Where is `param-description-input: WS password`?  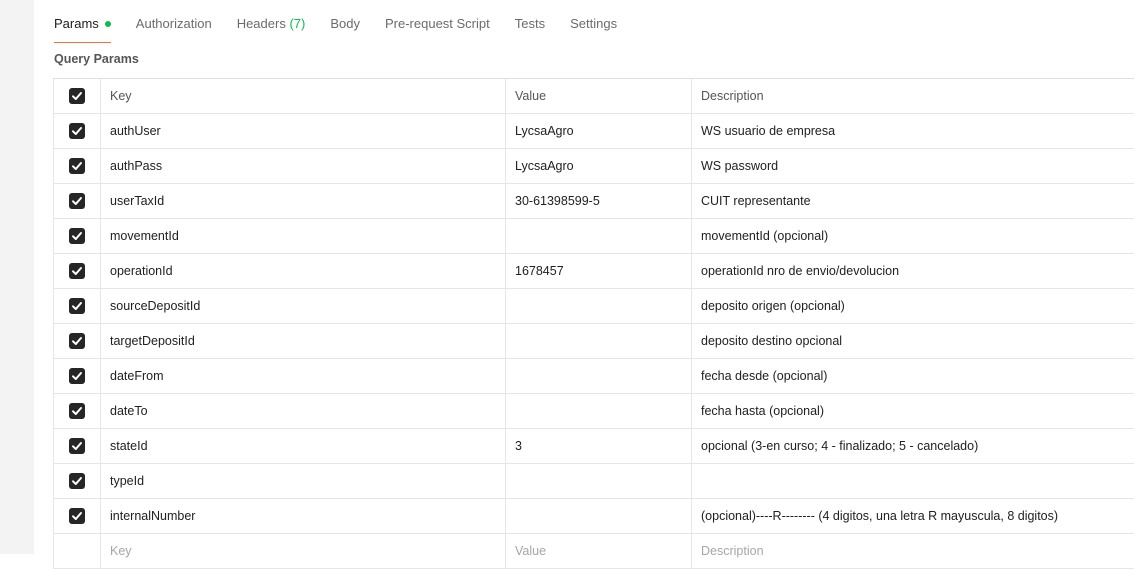
param-description-input: WS password is located at coordinates (912, 166).